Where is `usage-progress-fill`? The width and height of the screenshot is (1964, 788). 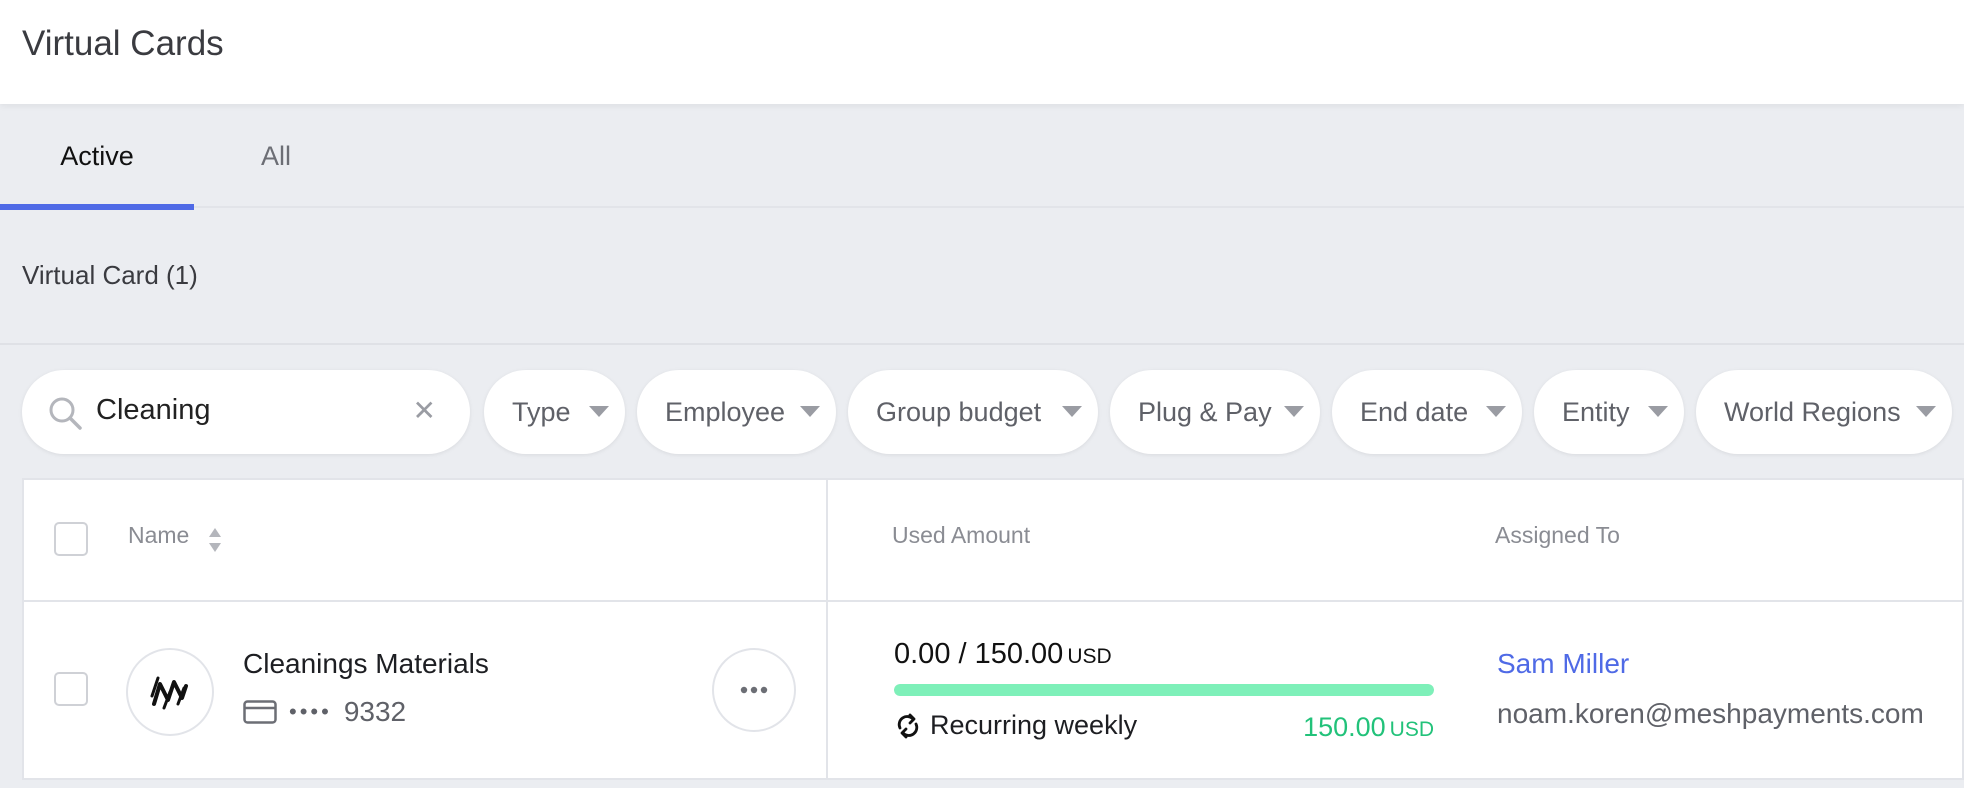
usage-progress-fill is located at coordinates (1164, 690).